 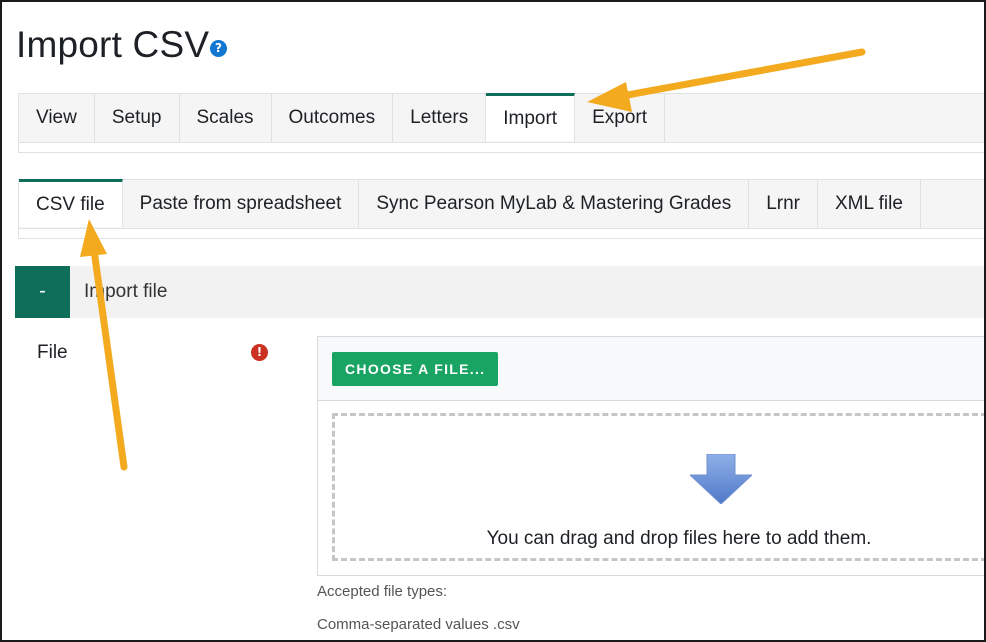 I want to click on tab-export: Export, so click(x=620, y=118).